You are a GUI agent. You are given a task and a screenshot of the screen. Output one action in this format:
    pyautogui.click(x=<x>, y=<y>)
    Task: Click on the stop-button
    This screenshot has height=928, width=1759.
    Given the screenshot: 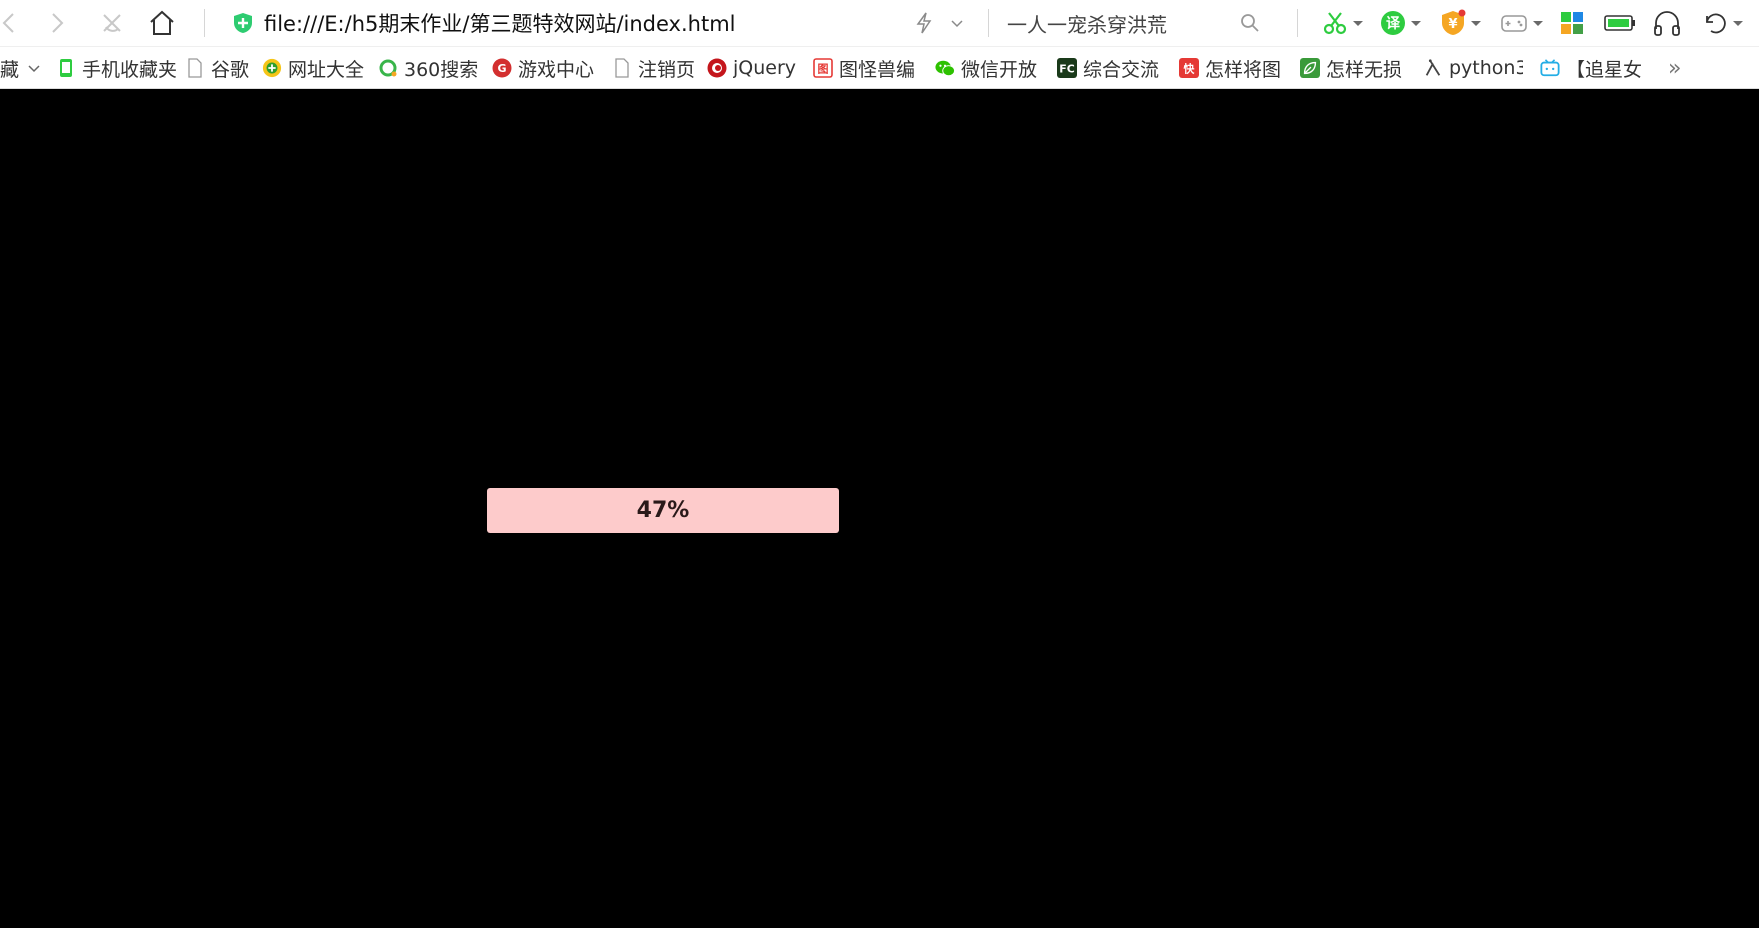 What is the action you would take?
    pyautogui.click(x=112, y=23)
    